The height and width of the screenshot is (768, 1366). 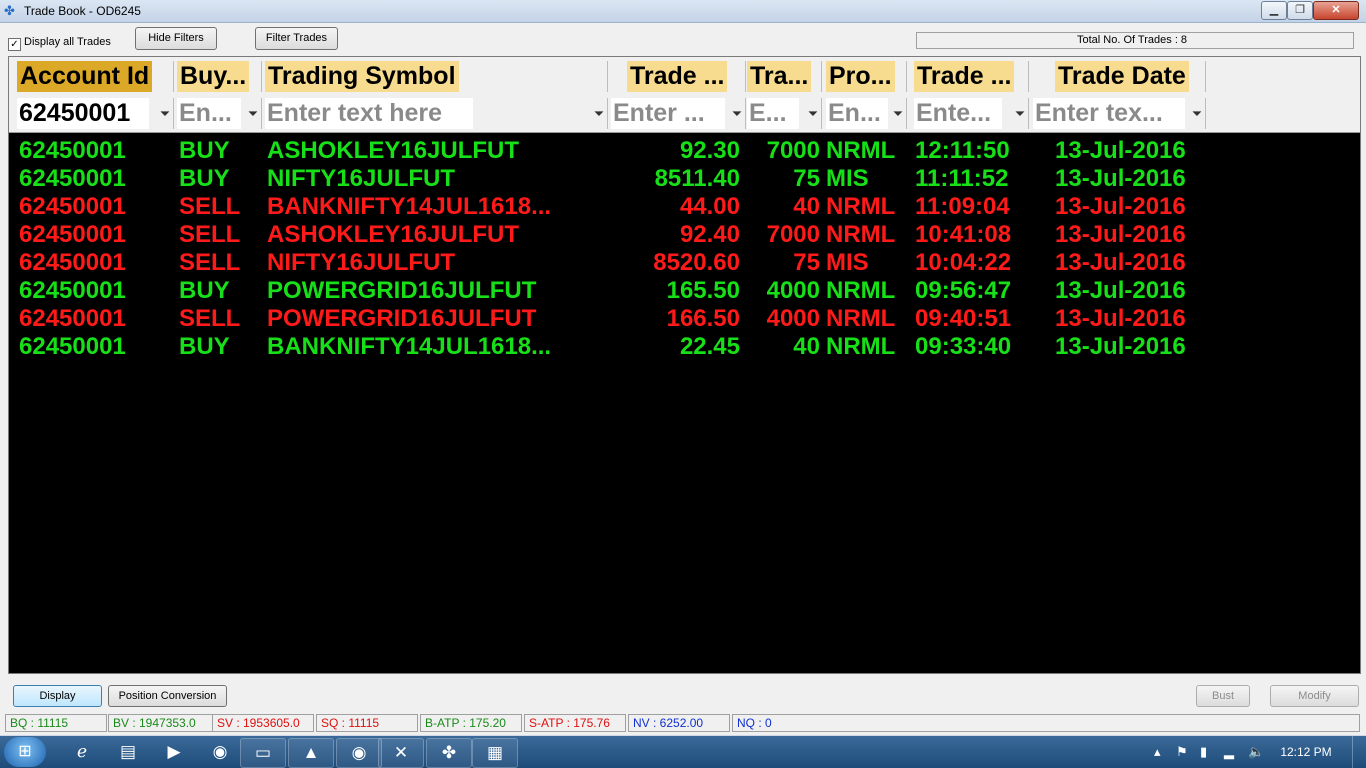 What do you see at coordinates (220, 752) in the screenshot?
I see `chrome-icon: ◉` at bounding box center [220, 752].